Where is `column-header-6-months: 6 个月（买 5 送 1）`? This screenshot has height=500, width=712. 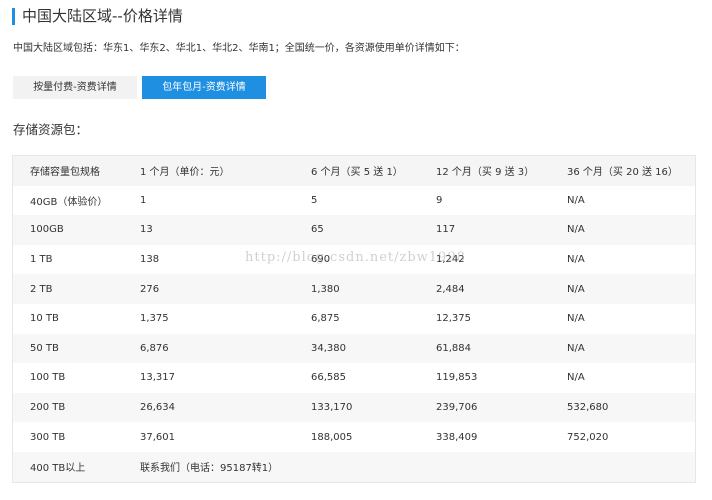
column-header-6-months: 6 个月（买 5 送 1） is located at coordinates (357, 173).